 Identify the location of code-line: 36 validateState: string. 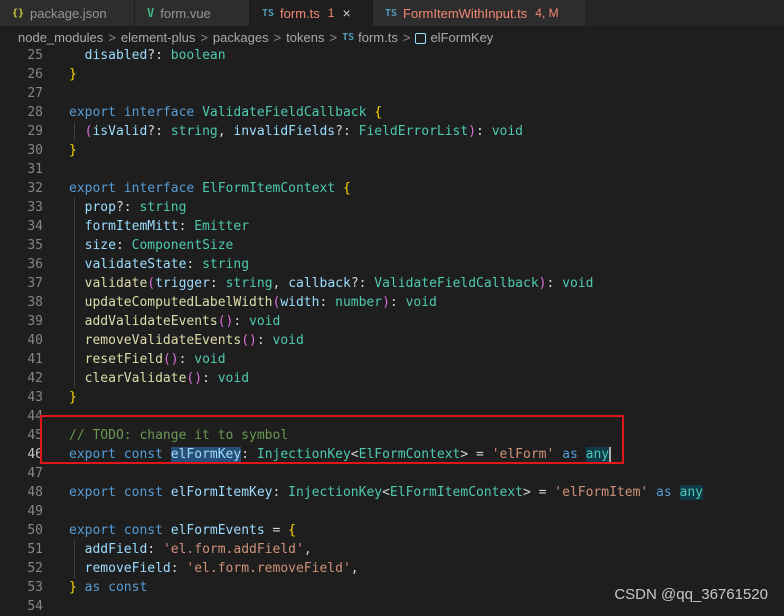
(138, 264).